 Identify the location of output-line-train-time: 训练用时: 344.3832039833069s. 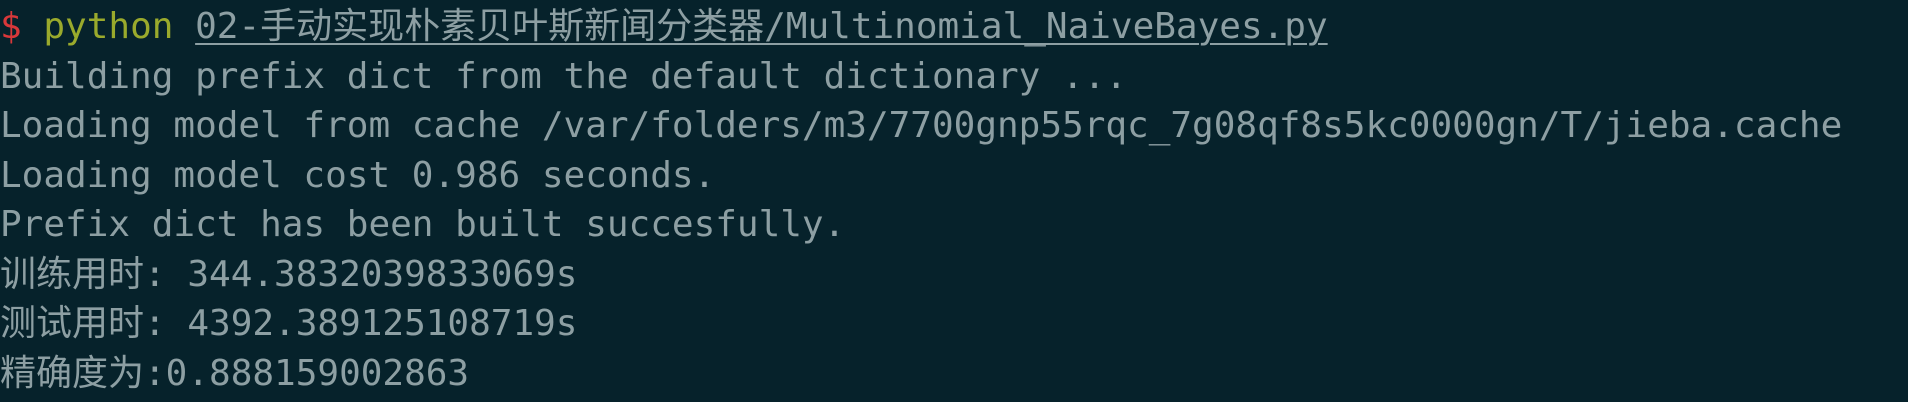
(289, 274).